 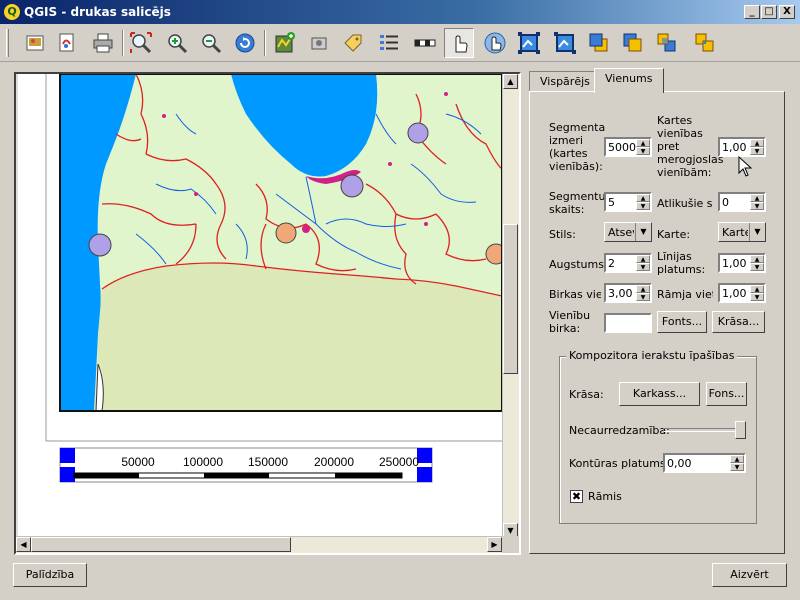 What do you see at coordinates (586, 394) in the screenshot?
I see `frame-color-label: Krāsa:` at bounding box center [586, 394].